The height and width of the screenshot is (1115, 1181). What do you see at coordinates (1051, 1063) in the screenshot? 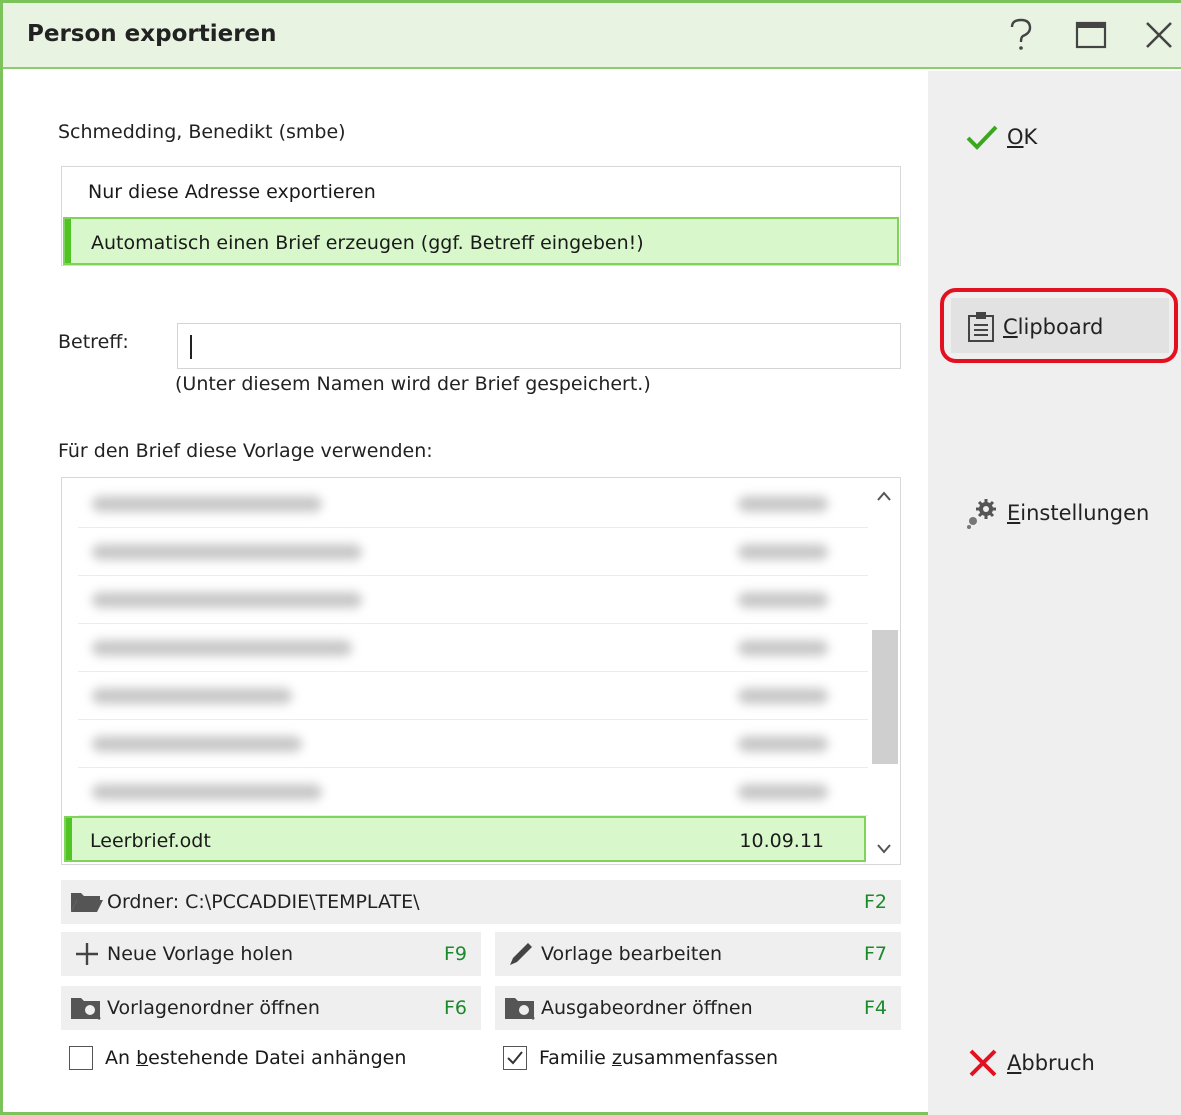
I see `cancel-label: Abbruch` at bounding box center [1051, 1063].